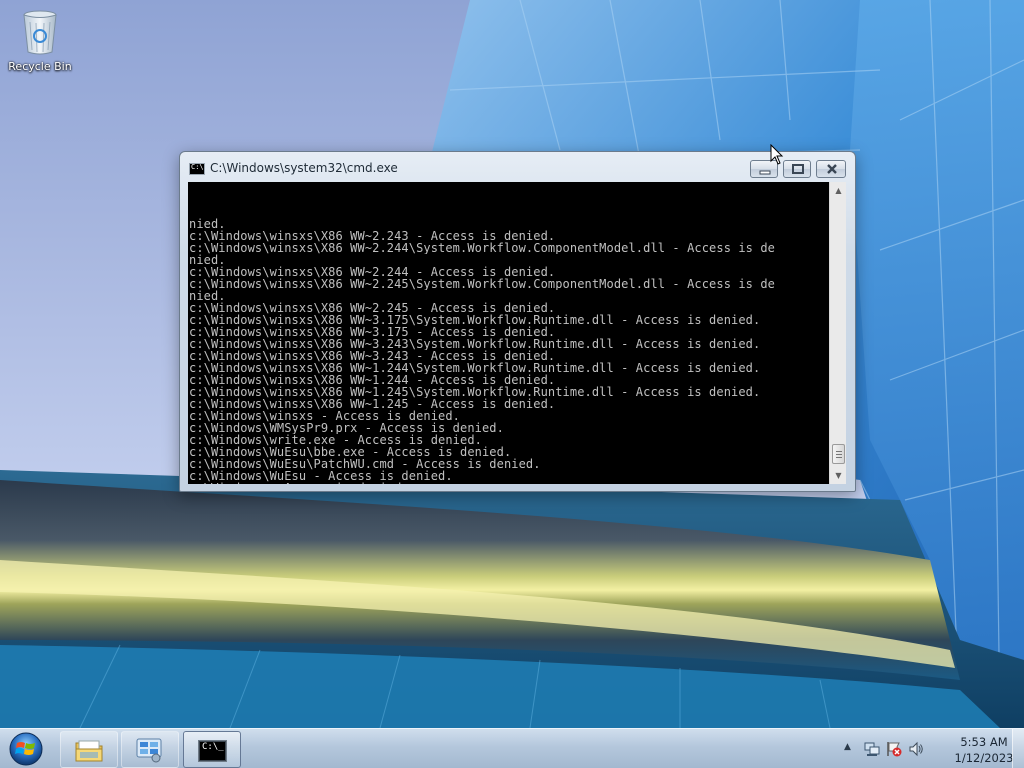 The height and width of the screenshot is (768, 1024). I want to click on console-line: c:\Windows\winsxs - Access is denied., so click(325, 416).